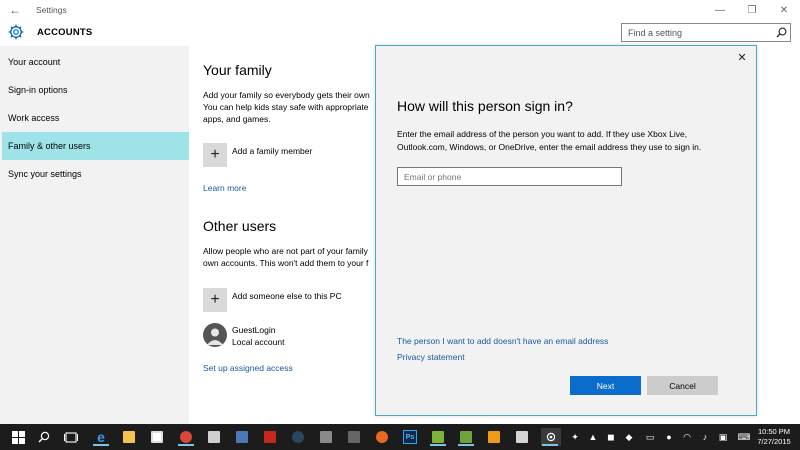  What do you see at coordinates (240, 226) in the screenshot?
I see `other-users-heading: Other users` at bounding box center [240, 226].